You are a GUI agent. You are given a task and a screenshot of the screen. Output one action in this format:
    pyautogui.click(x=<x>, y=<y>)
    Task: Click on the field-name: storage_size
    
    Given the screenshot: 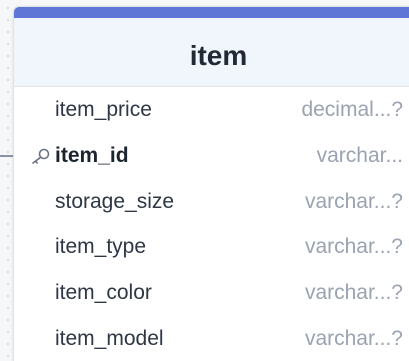 What is the action you would take?
    pyautogui.click(x=115, y=201)
    